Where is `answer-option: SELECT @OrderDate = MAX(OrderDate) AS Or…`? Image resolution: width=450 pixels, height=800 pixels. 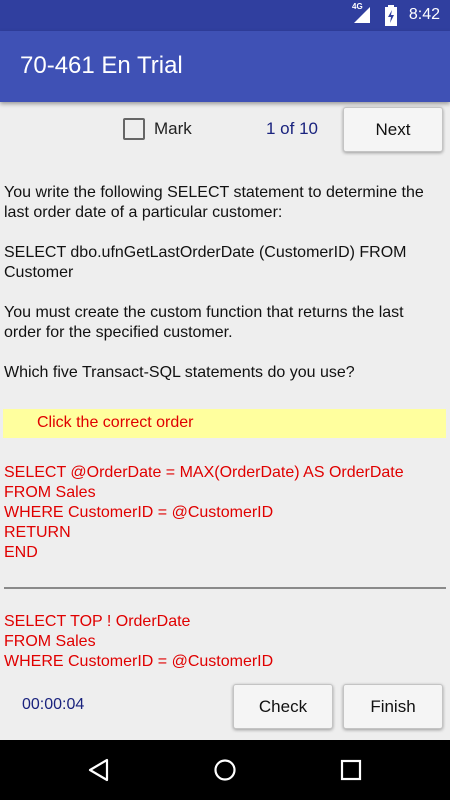 answer-option: SELECT @OrderDate = MAX(OrderDate) AS Or… is located at coordinates (224, 513).